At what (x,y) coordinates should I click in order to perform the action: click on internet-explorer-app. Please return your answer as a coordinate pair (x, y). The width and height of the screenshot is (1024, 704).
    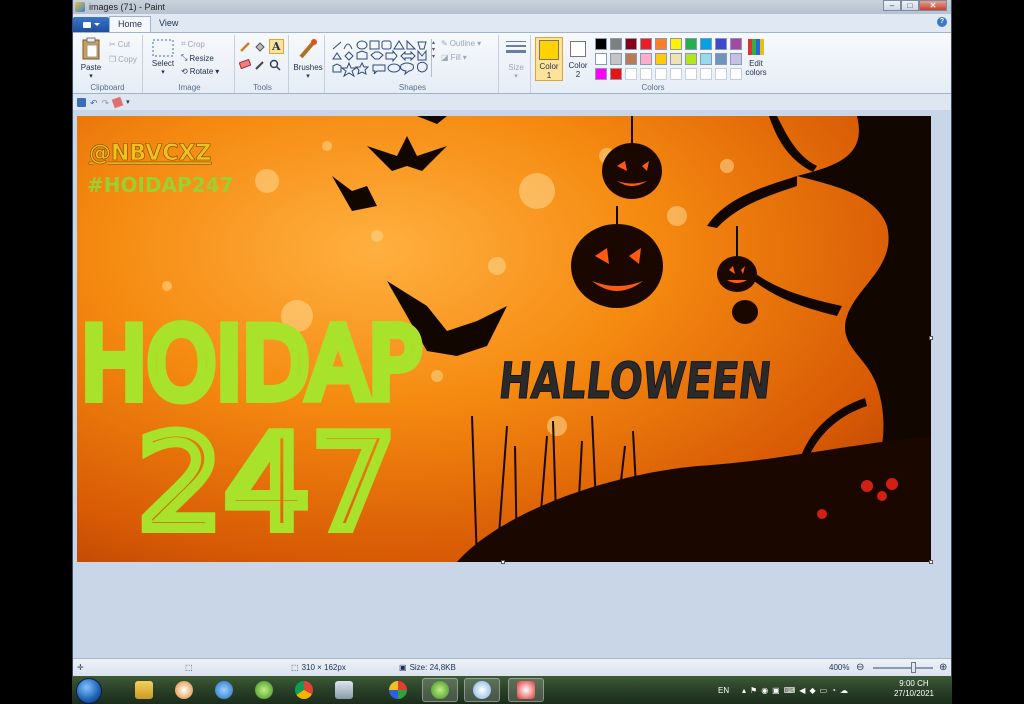
    Looking at the image, I should click on (224, 690).